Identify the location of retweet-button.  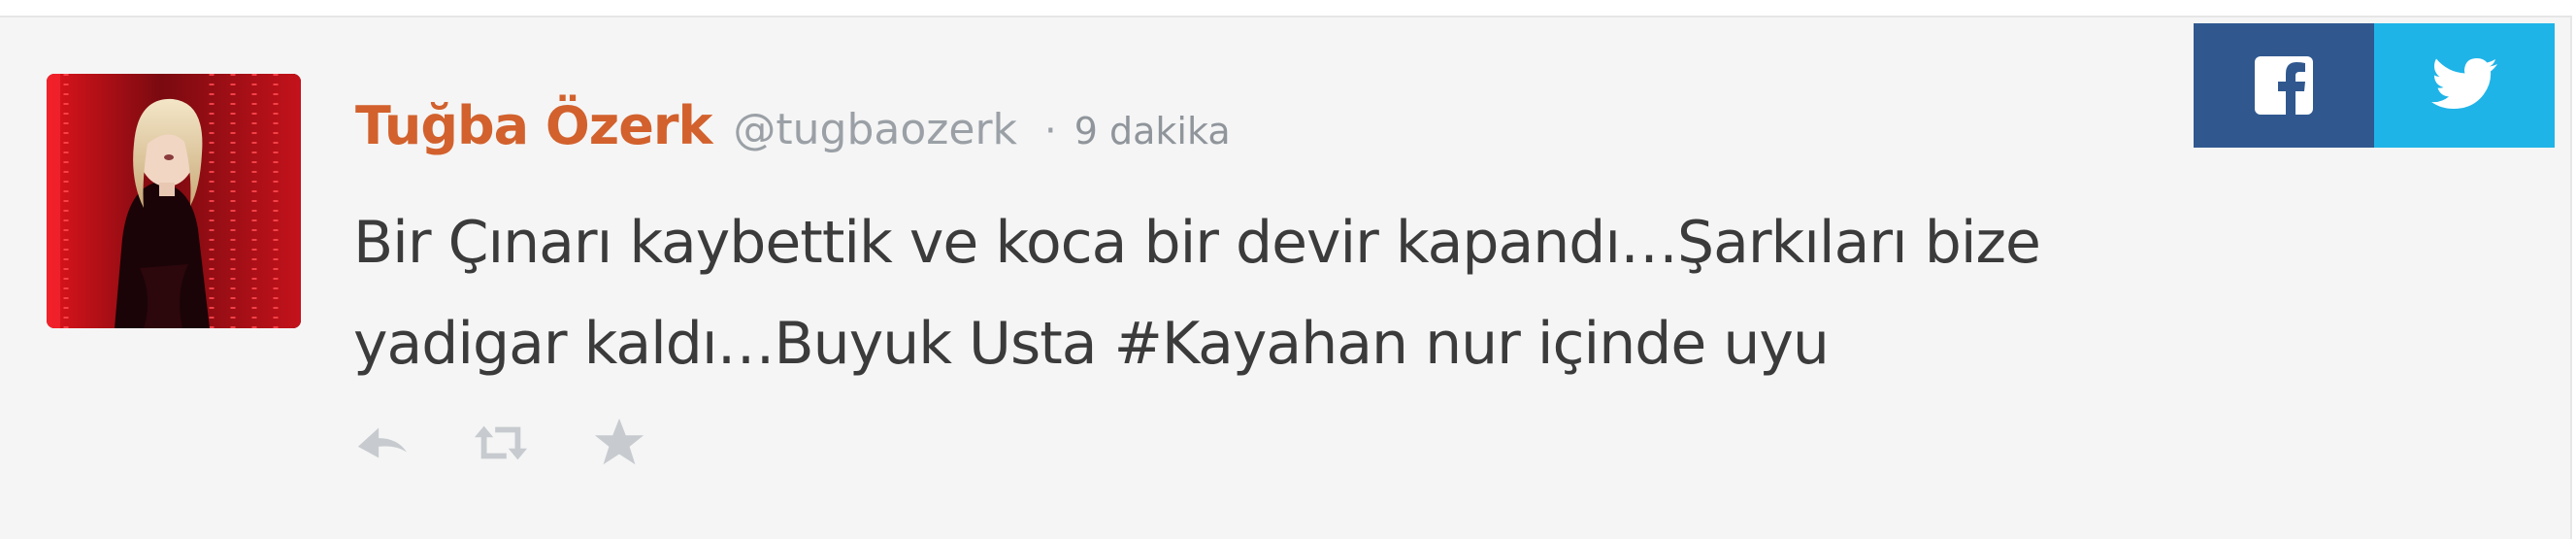
(501, 443).